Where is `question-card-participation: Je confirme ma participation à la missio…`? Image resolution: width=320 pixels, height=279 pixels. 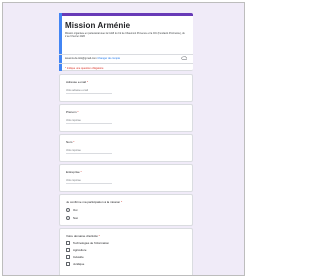 question-card-participation: Je confirme ma participation à la missio… is located at coordinates (126, 210).